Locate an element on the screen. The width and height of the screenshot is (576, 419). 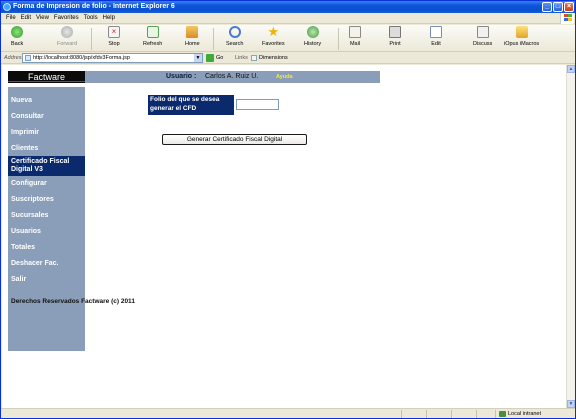
user-label: Usuario : is located at coordinates (181, 76).